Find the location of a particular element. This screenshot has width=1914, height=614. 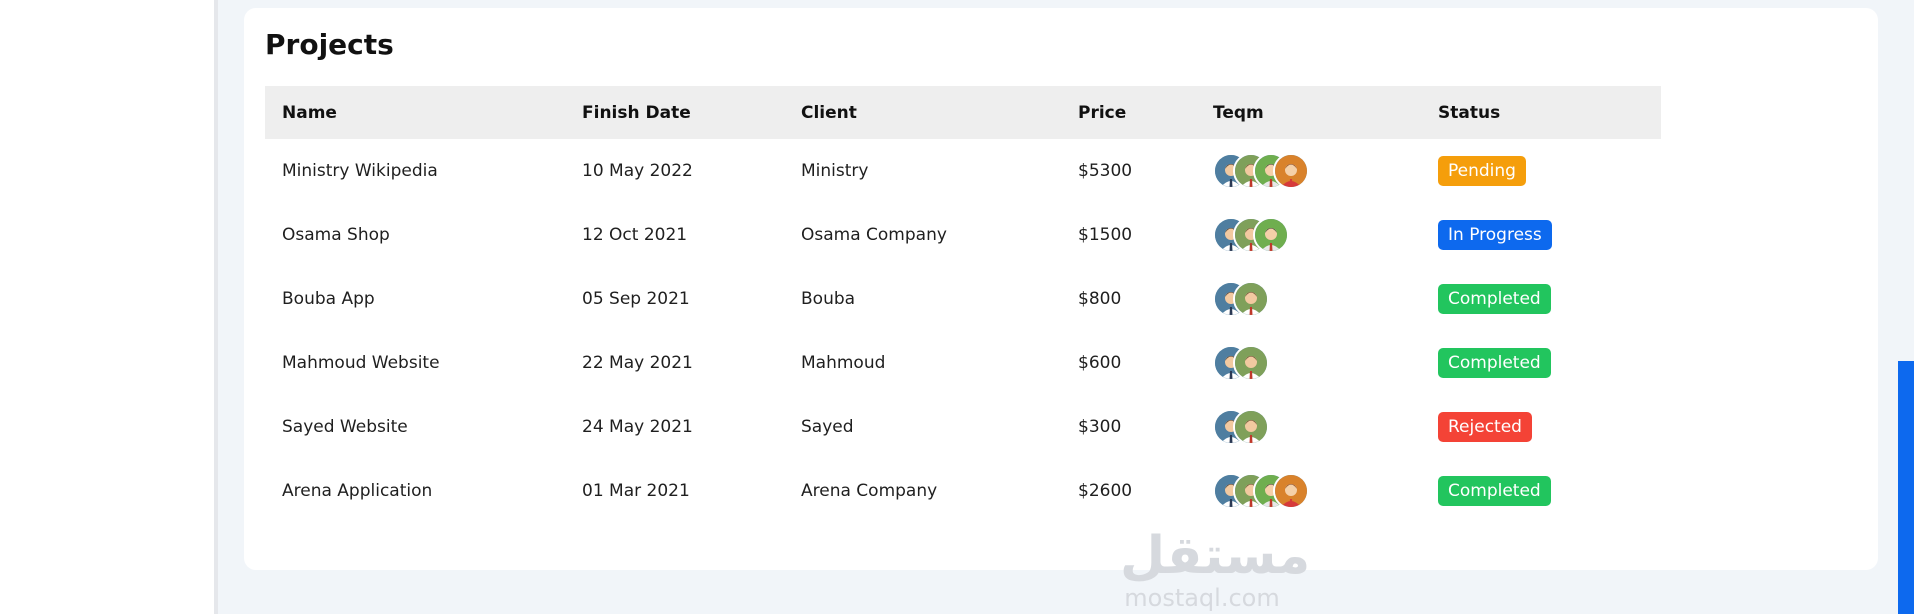

table-row: Bouba App 05 Sep 2021 Bouba $800 Completed is located at coordinates (963, 299).